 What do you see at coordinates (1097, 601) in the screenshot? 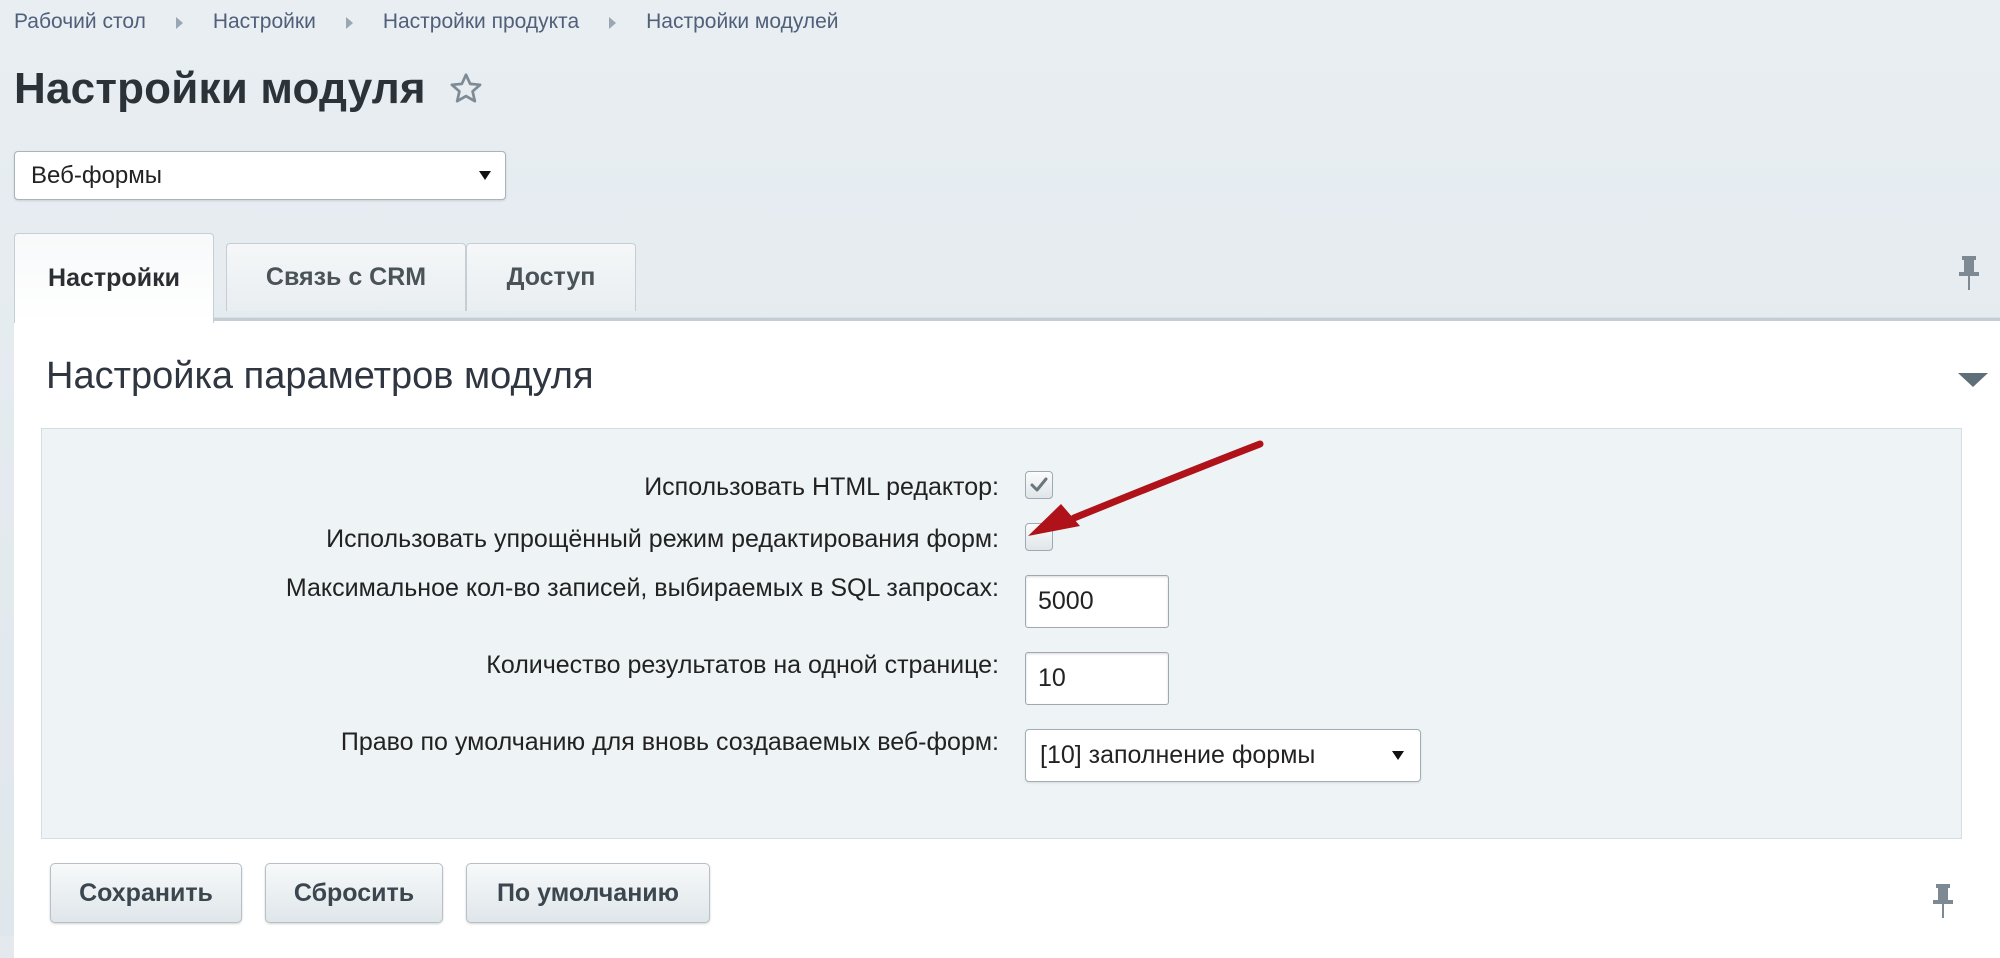
I see `max-records-input` at bounding box center [1097, 601].